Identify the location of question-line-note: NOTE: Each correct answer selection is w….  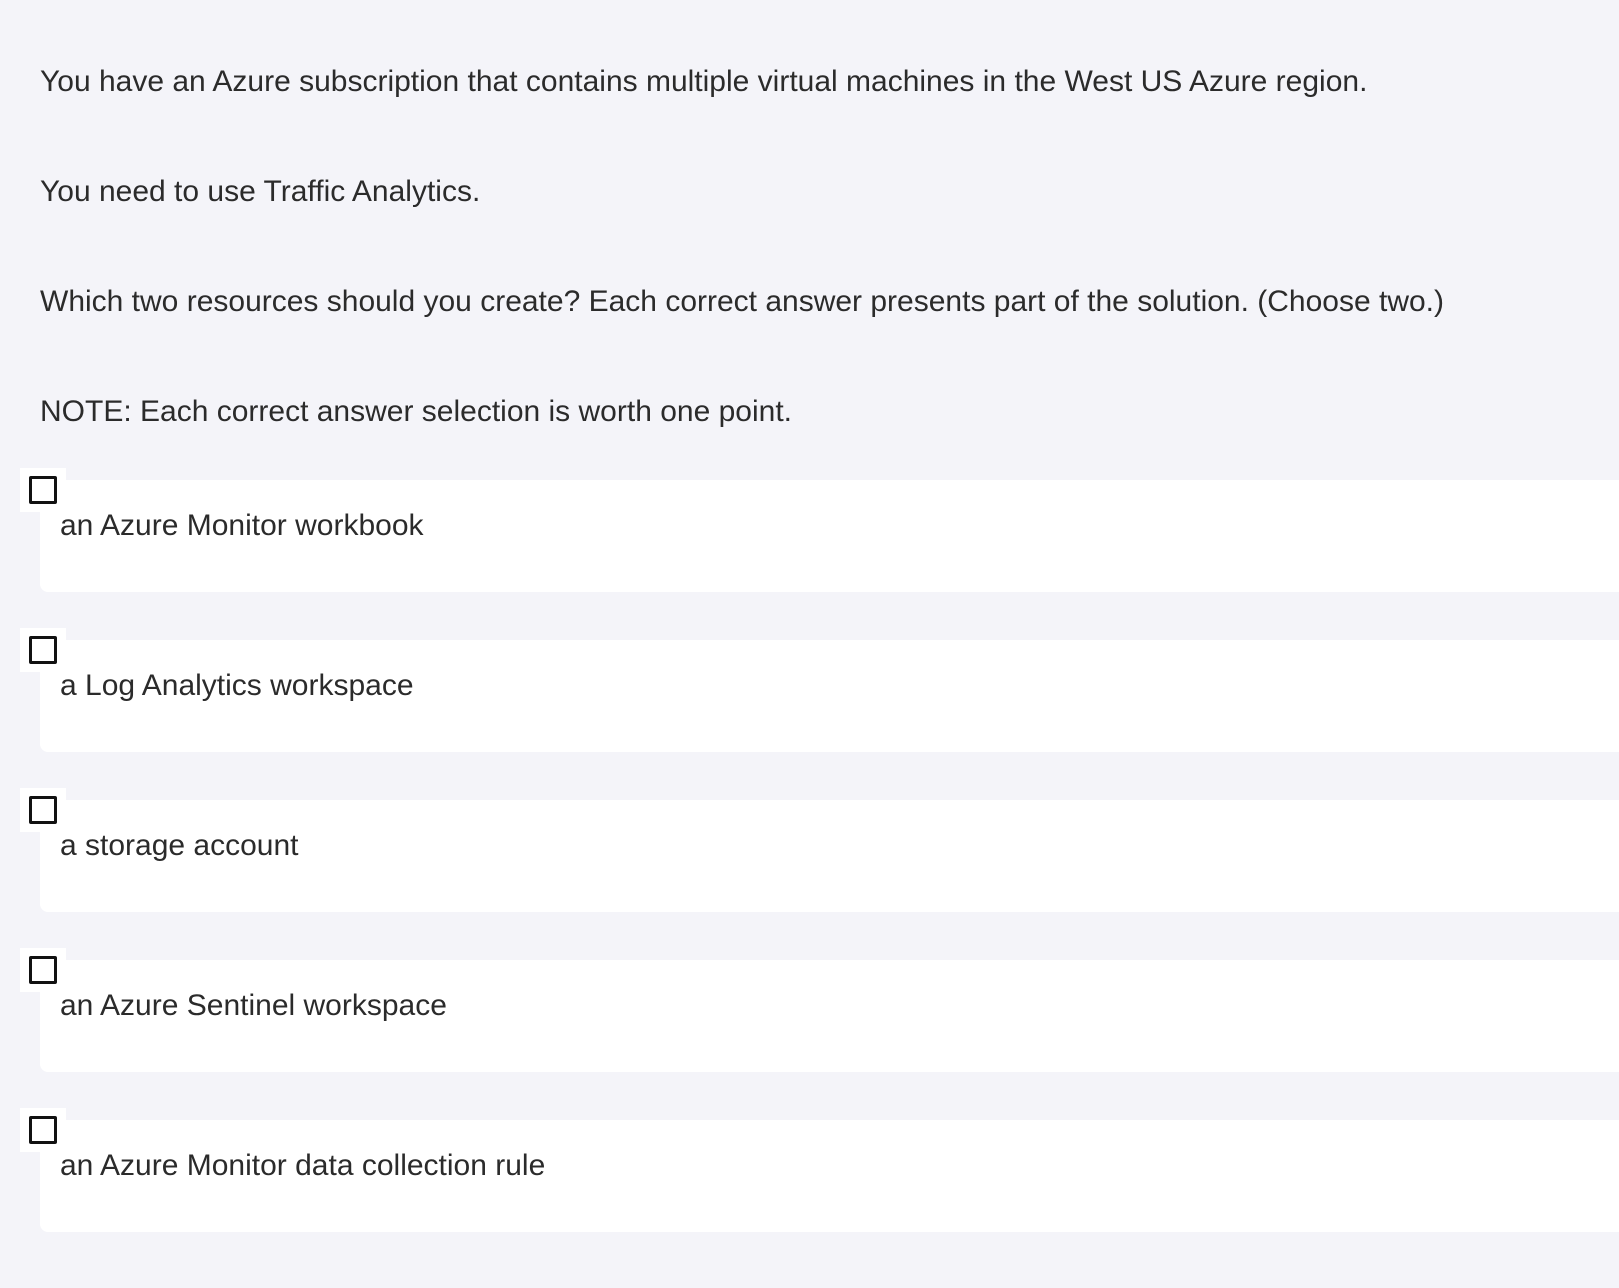
(416, 411).